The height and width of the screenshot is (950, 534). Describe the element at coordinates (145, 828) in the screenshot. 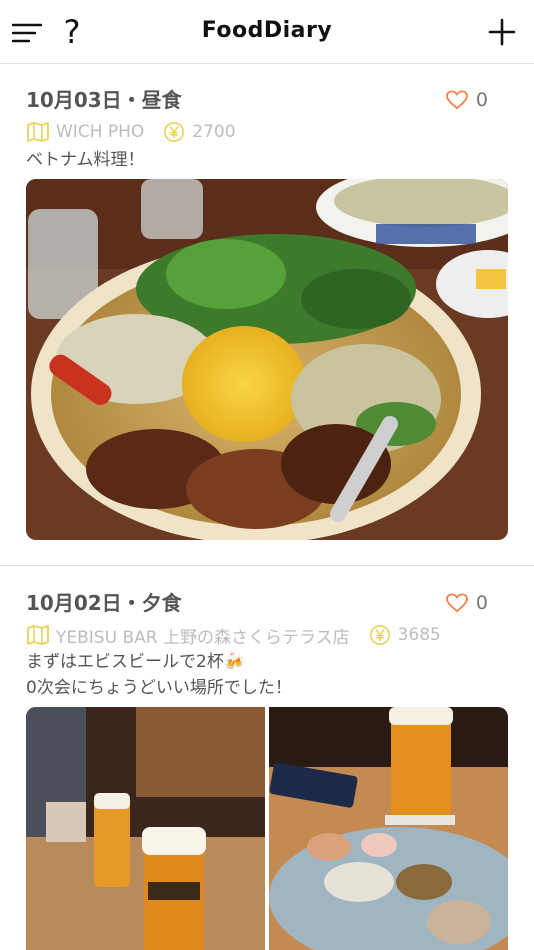

I see `beer-glasses-photo` at that location.